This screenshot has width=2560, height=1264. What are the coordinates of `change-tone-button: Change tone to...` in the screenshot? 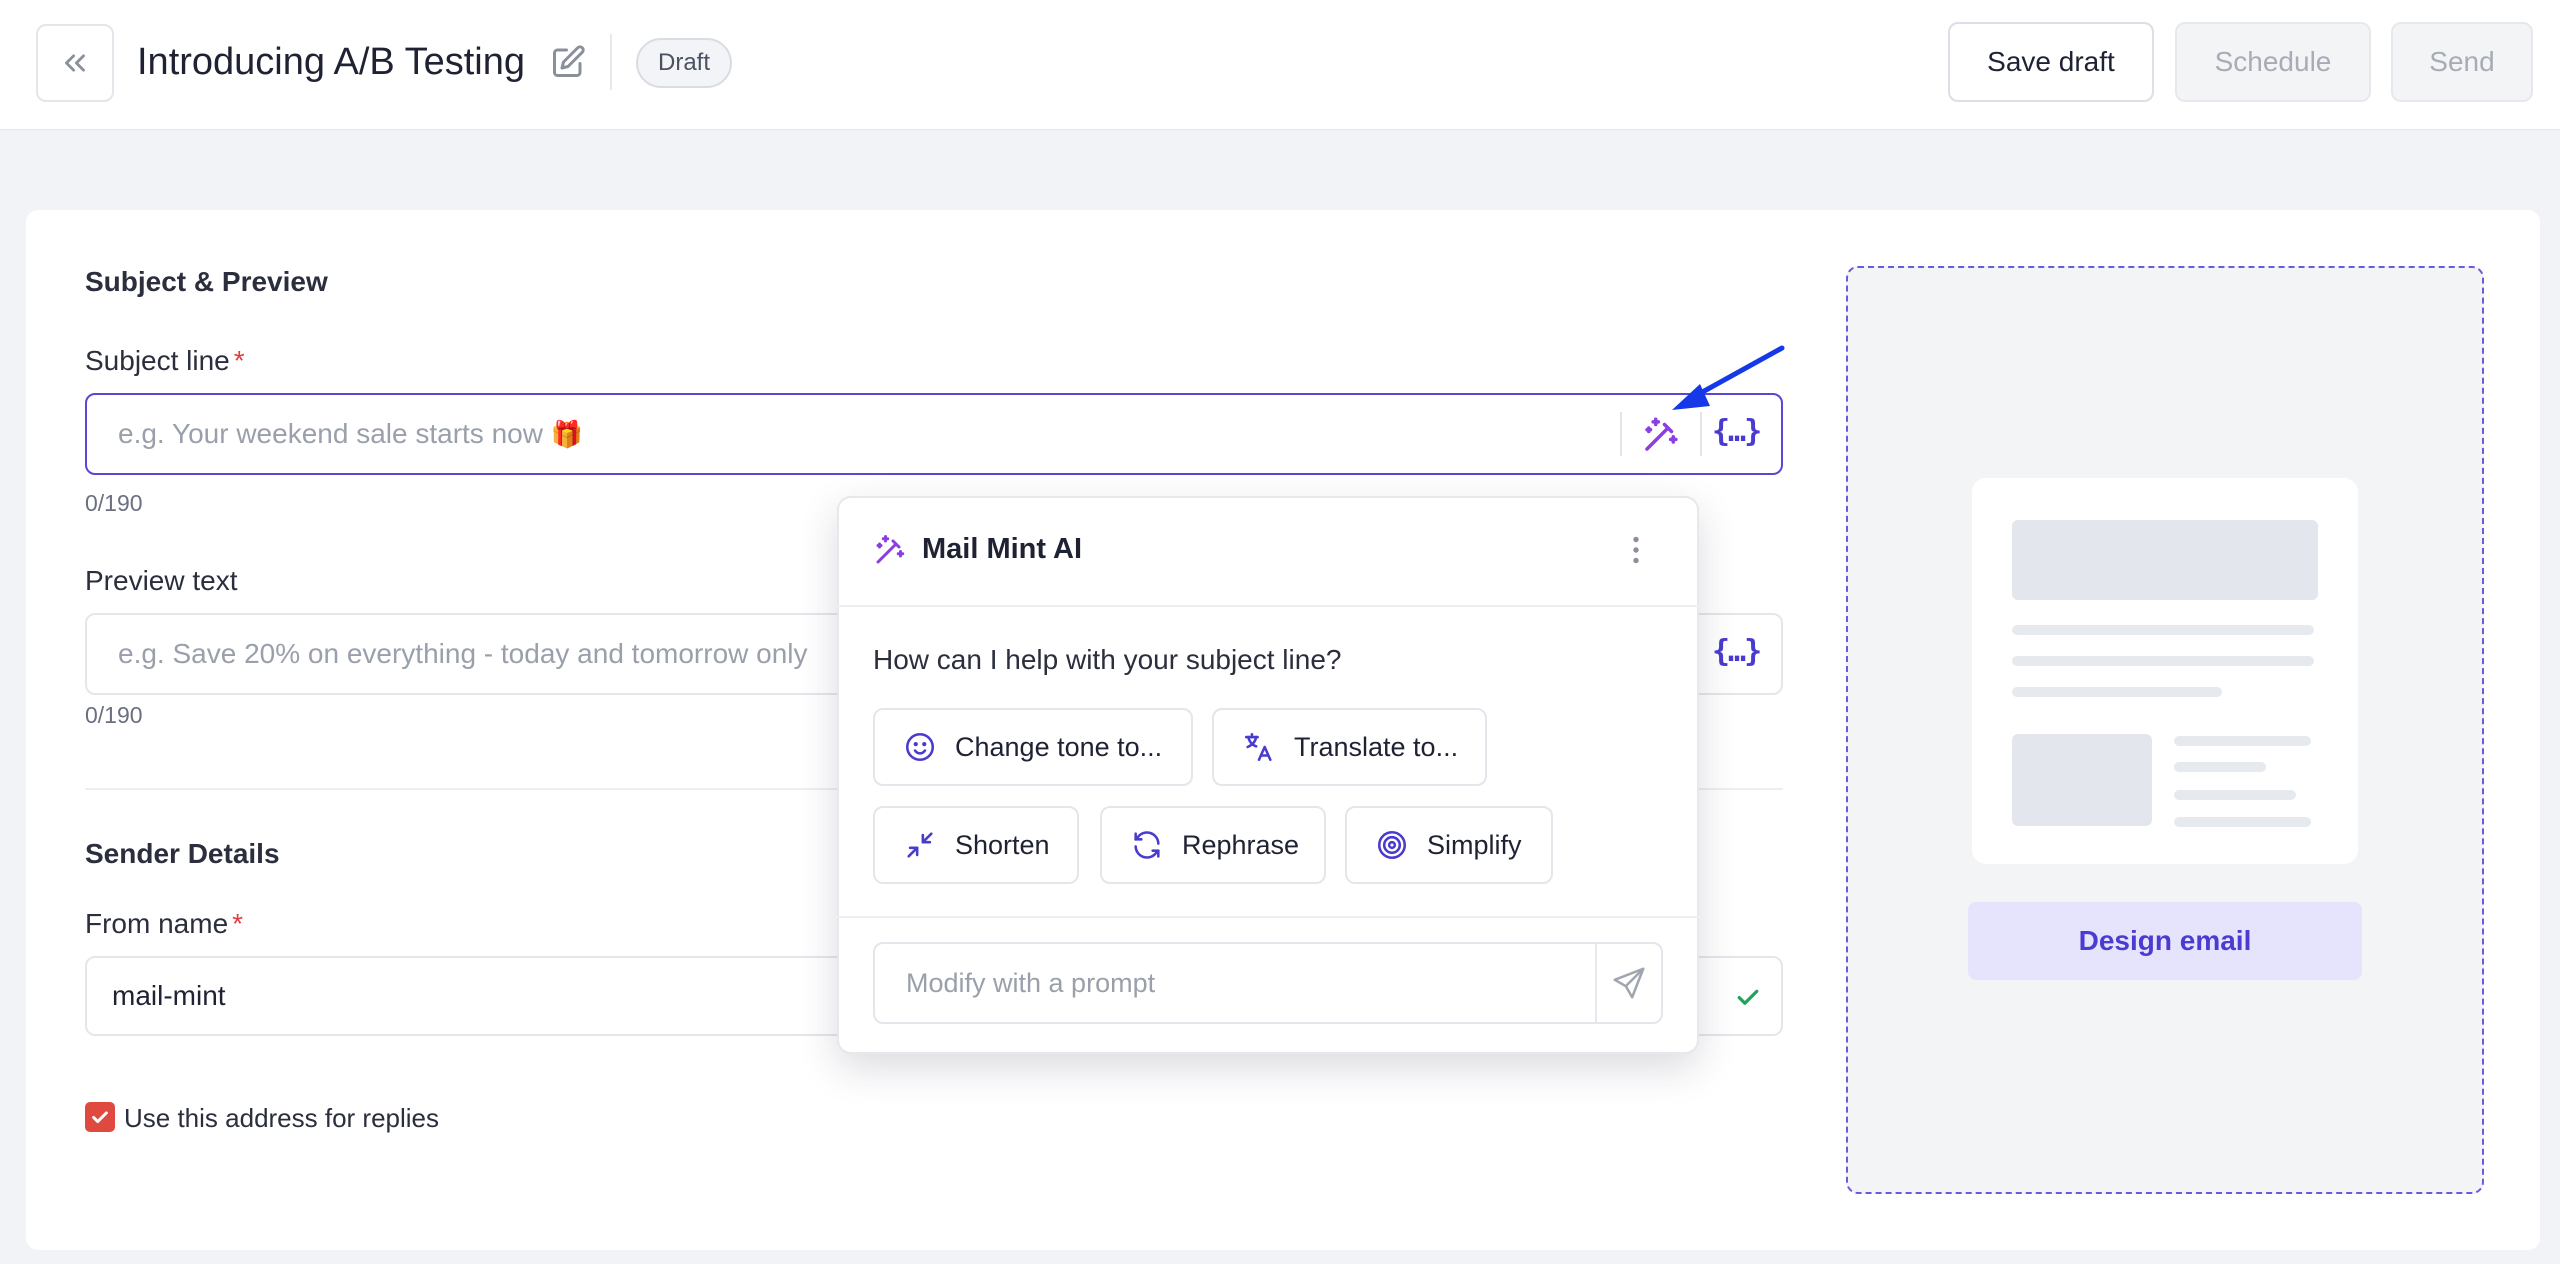 It's located at (1033, 747).